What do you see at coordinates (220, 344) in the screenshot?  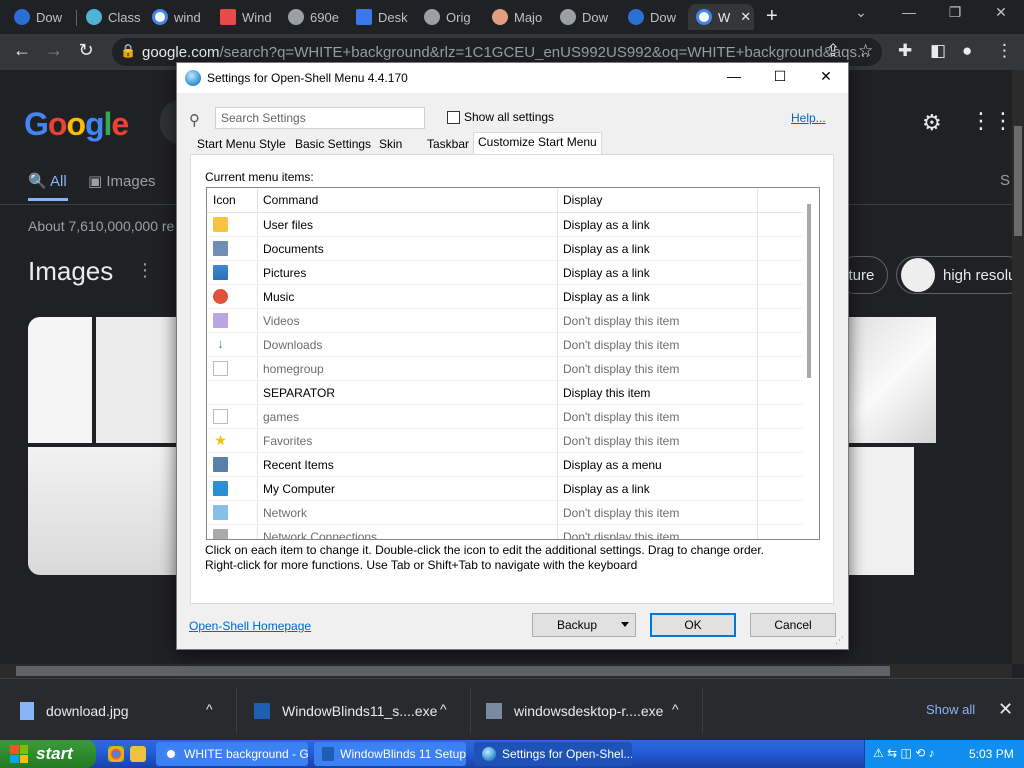 I see `downloads-icon: ↓` at bounding box center [220, 344].